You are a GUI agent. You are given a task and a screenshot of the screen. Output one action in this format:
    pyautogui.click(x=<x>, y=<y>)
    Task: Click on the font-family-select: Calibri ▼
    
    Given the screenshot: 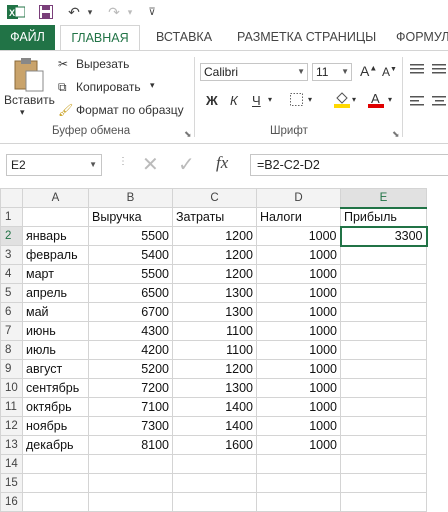 What is the action you would take?
    pyautogui.click(x=254, y=72)
    